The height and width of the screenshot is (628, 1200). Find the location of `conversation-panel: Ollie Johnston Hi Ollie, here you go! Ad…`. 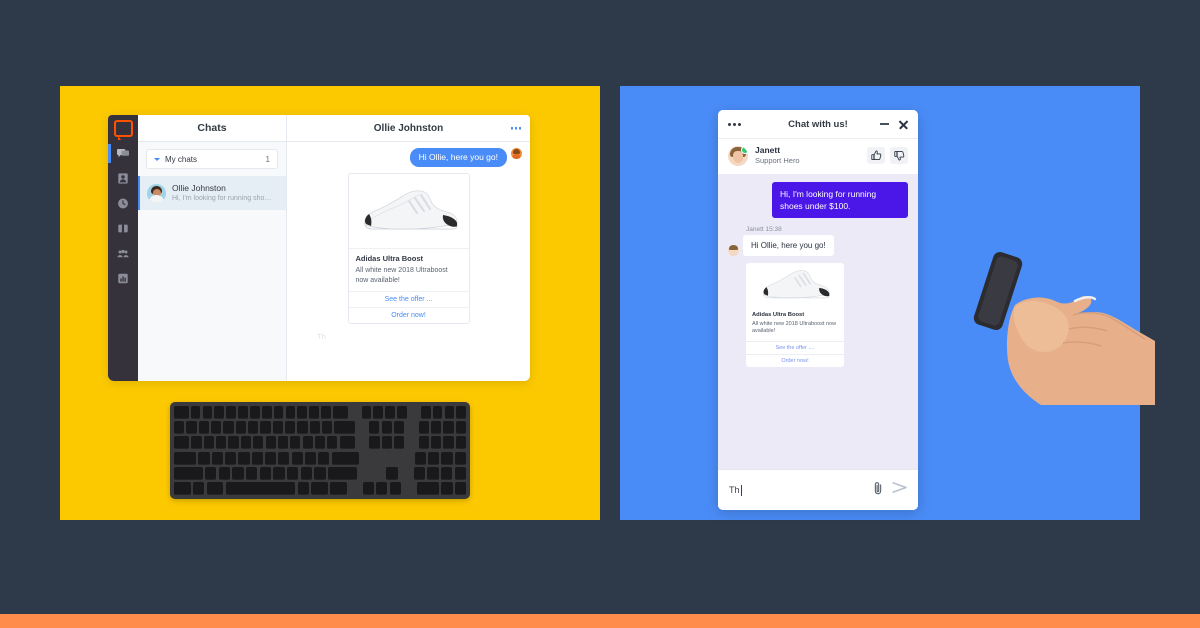

conversation-panel: Ollie Johnston Hi Ollie, here you go! Ad… is located at coordinates (408, 248).